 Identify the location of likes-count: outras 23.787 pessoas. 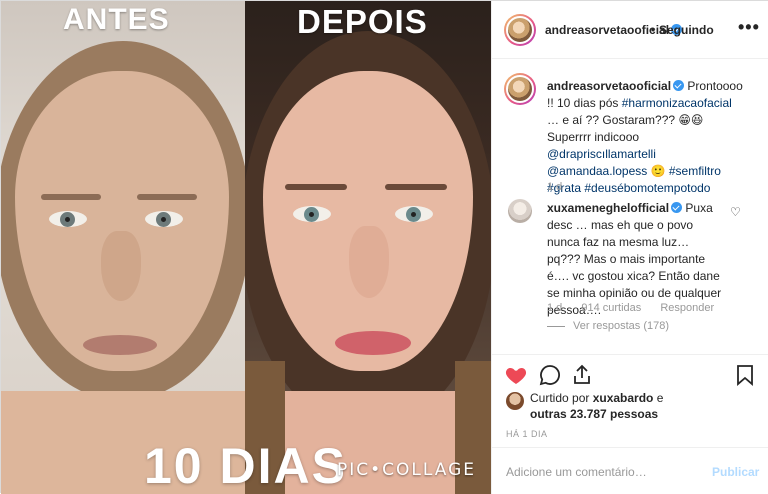
(594, 414).